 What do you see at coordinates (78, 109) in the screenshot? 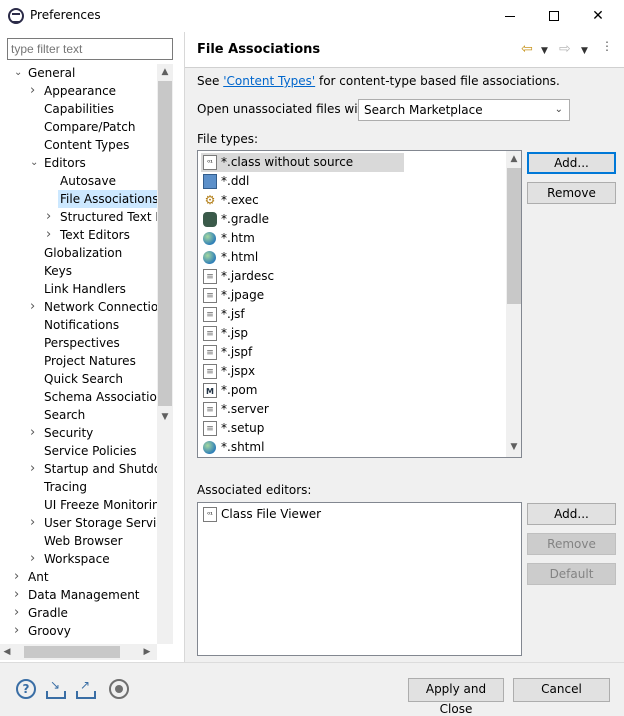
I see `tree-item: Capabilities` at bounding box center [78, 109].